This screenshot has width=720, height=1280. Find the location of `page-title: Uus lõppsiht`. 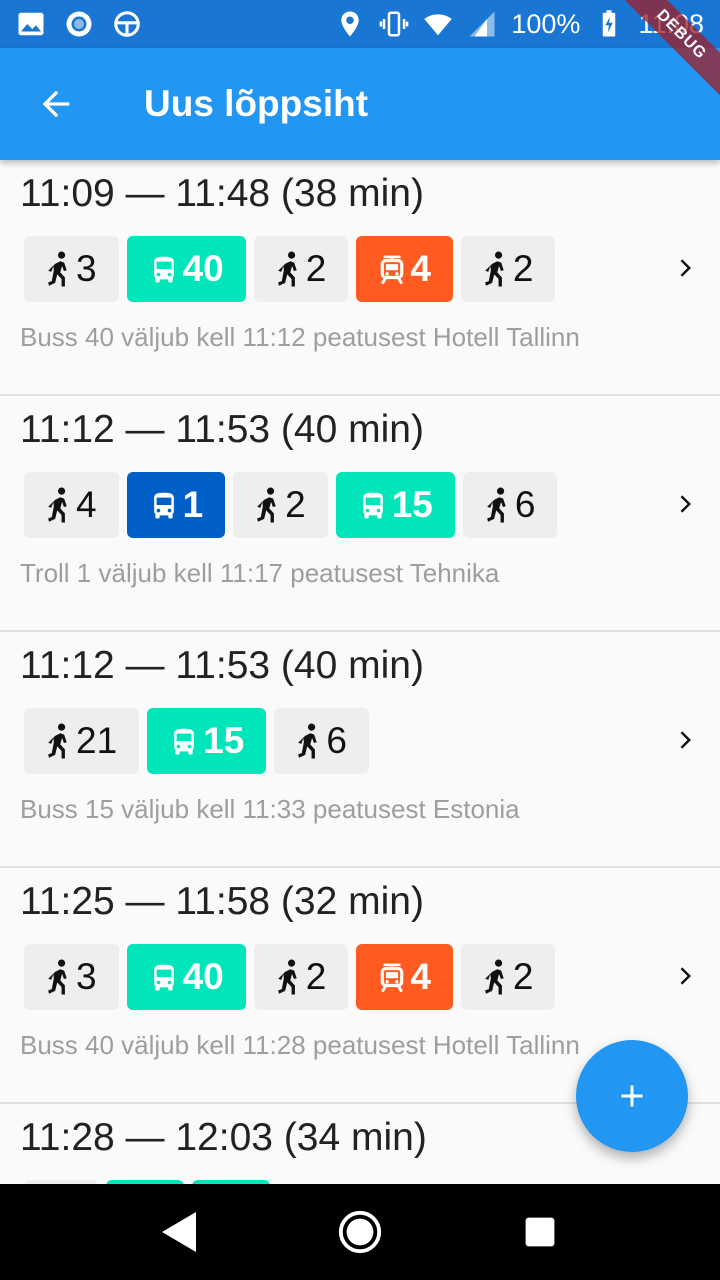

page-title: Uus lõppsiht is located at coordinates (256, 103).